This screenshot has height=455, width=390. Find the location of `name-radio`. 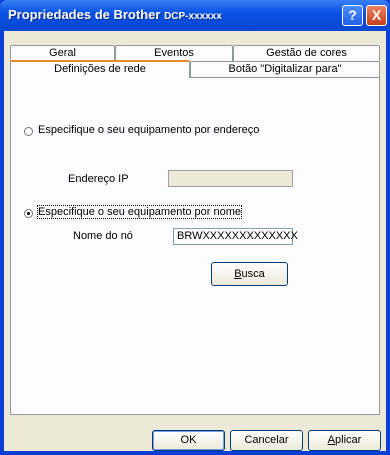

name-radio is located at coordinates (28, 213).